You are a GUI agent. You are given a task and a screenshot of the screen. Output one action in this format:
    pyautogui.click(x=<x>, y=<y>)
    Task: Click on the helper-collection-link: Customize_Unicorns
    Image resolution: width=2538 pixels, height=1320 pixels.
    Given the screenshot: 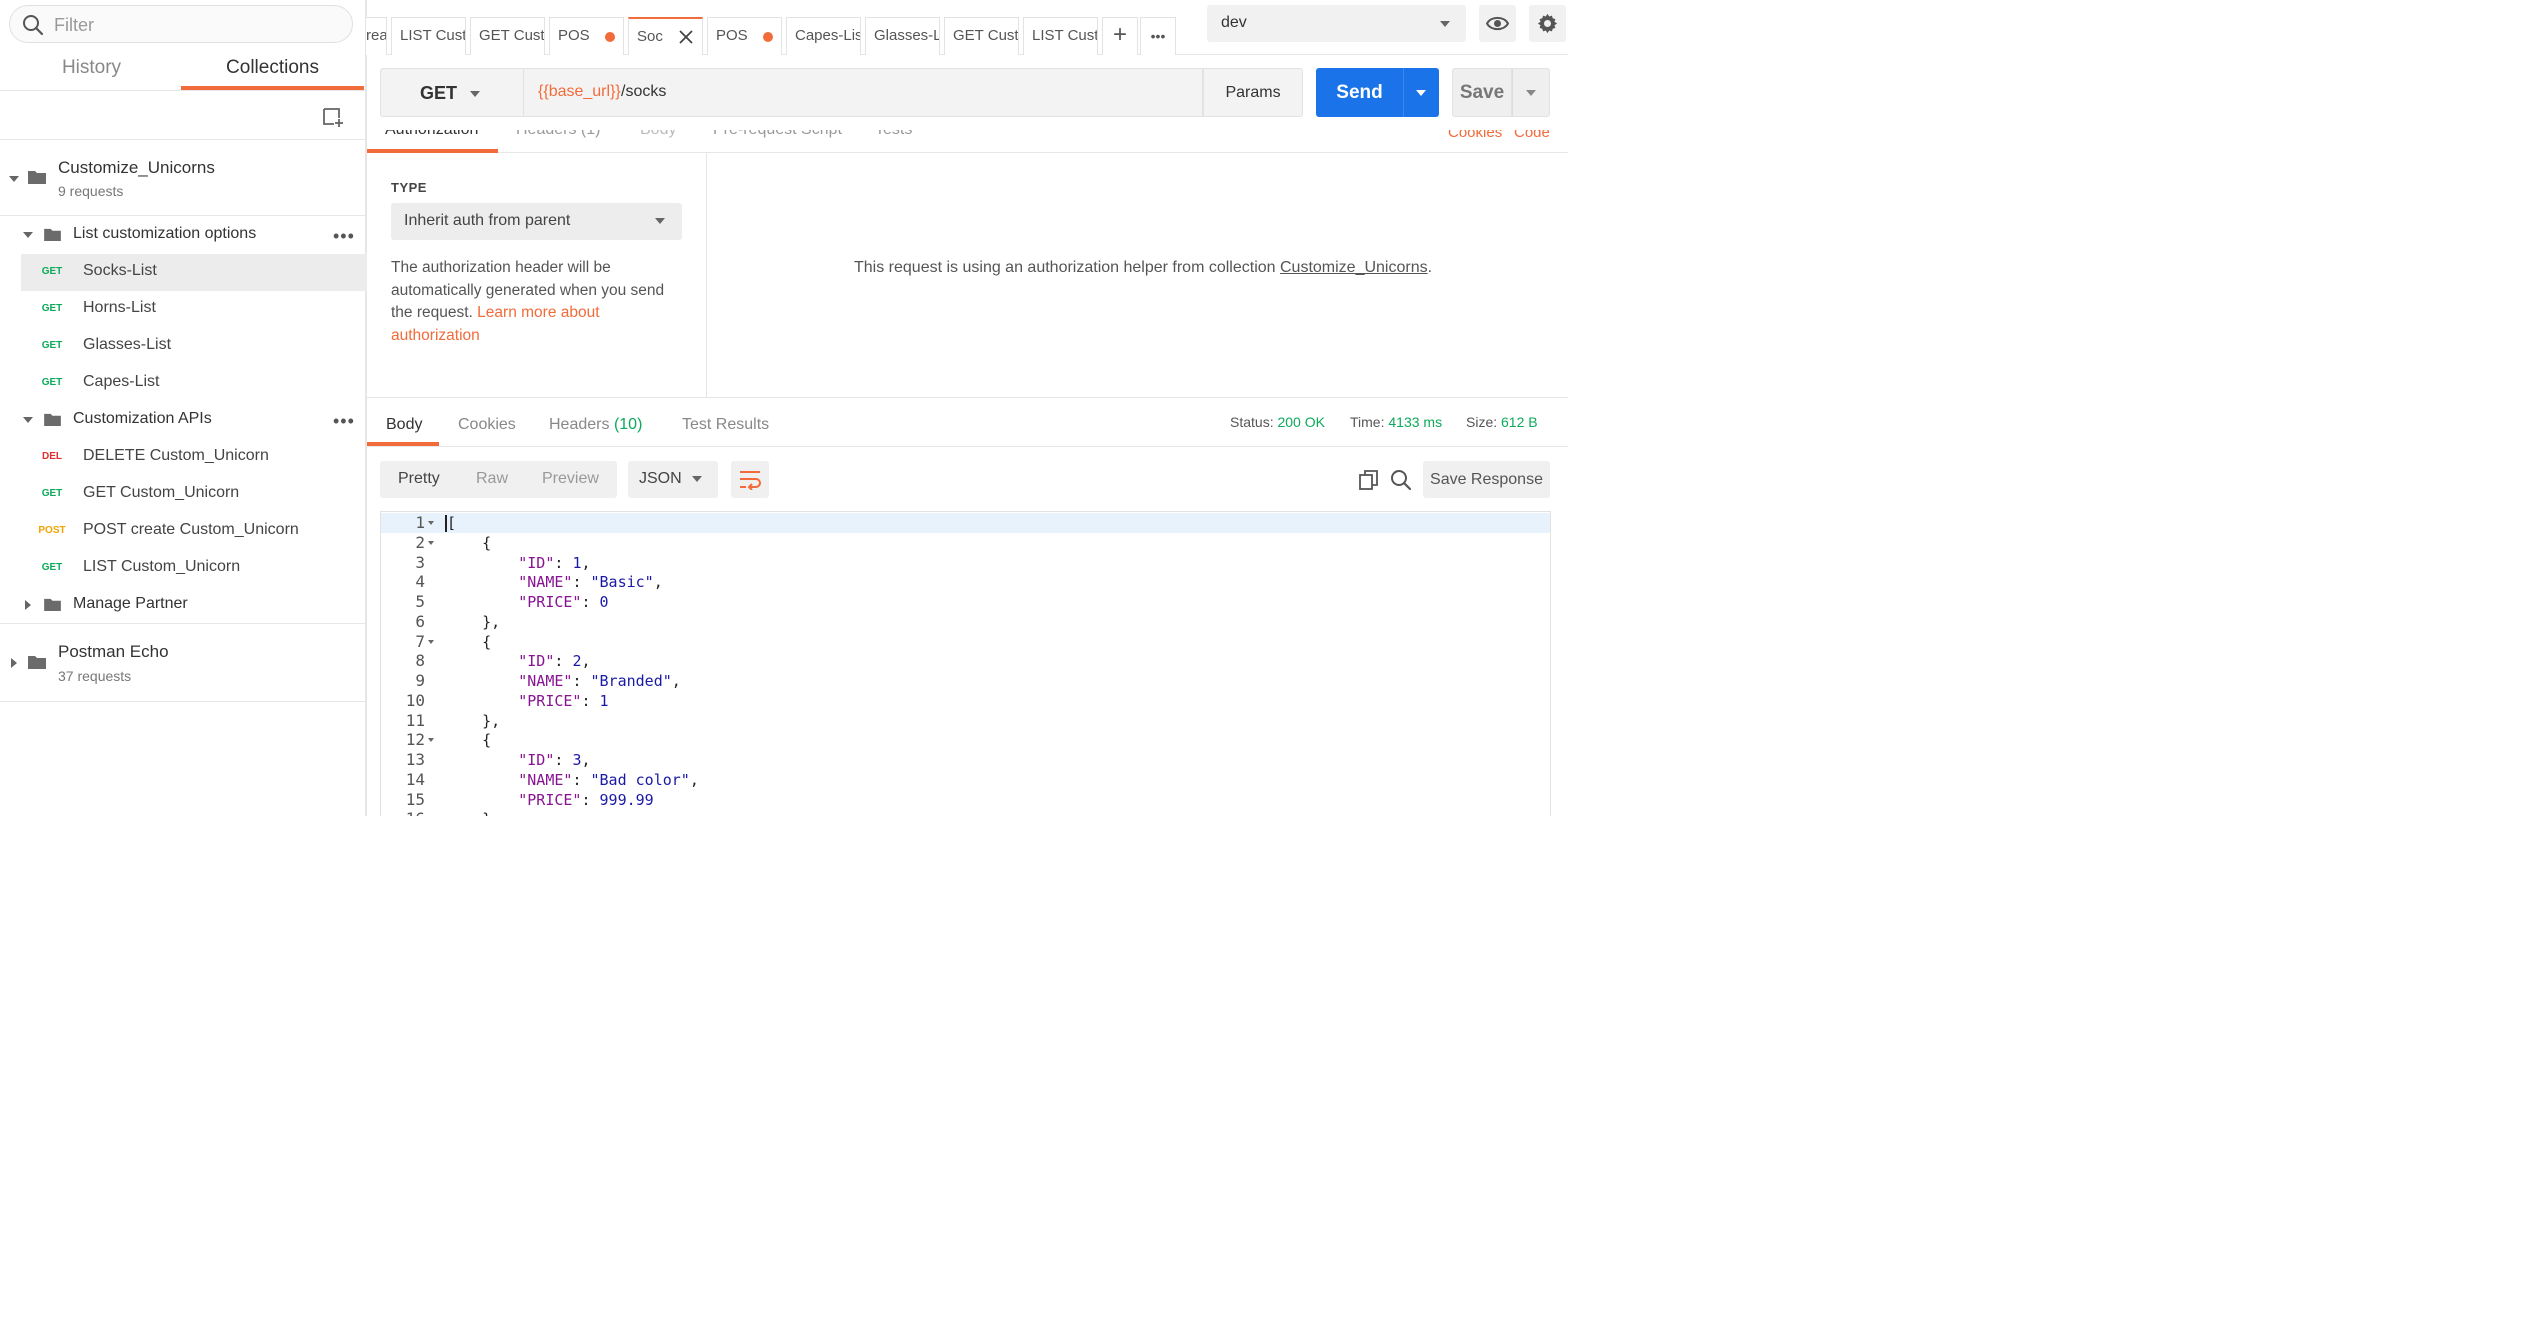 What is the action you would take?
    pyautogui.click(x=1354, y=267)
    